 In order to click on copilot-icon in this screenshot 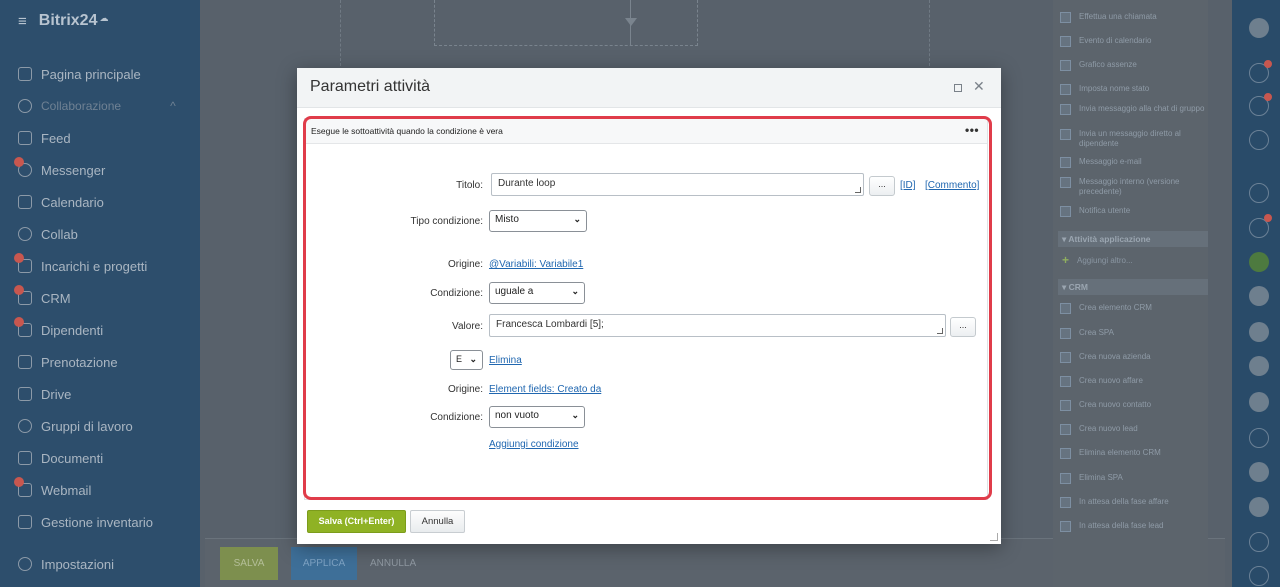, I will do `click(1259, 140)`.